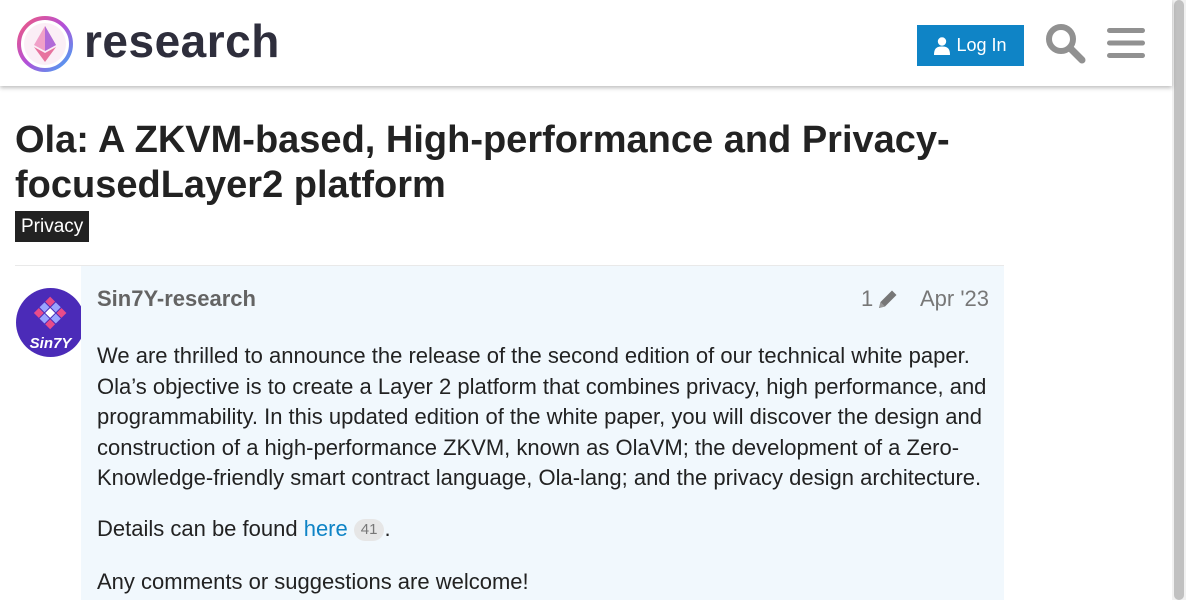 This screenshot has width=1186, height=600. I want to click on edit-count: 1, so click(867, 298).